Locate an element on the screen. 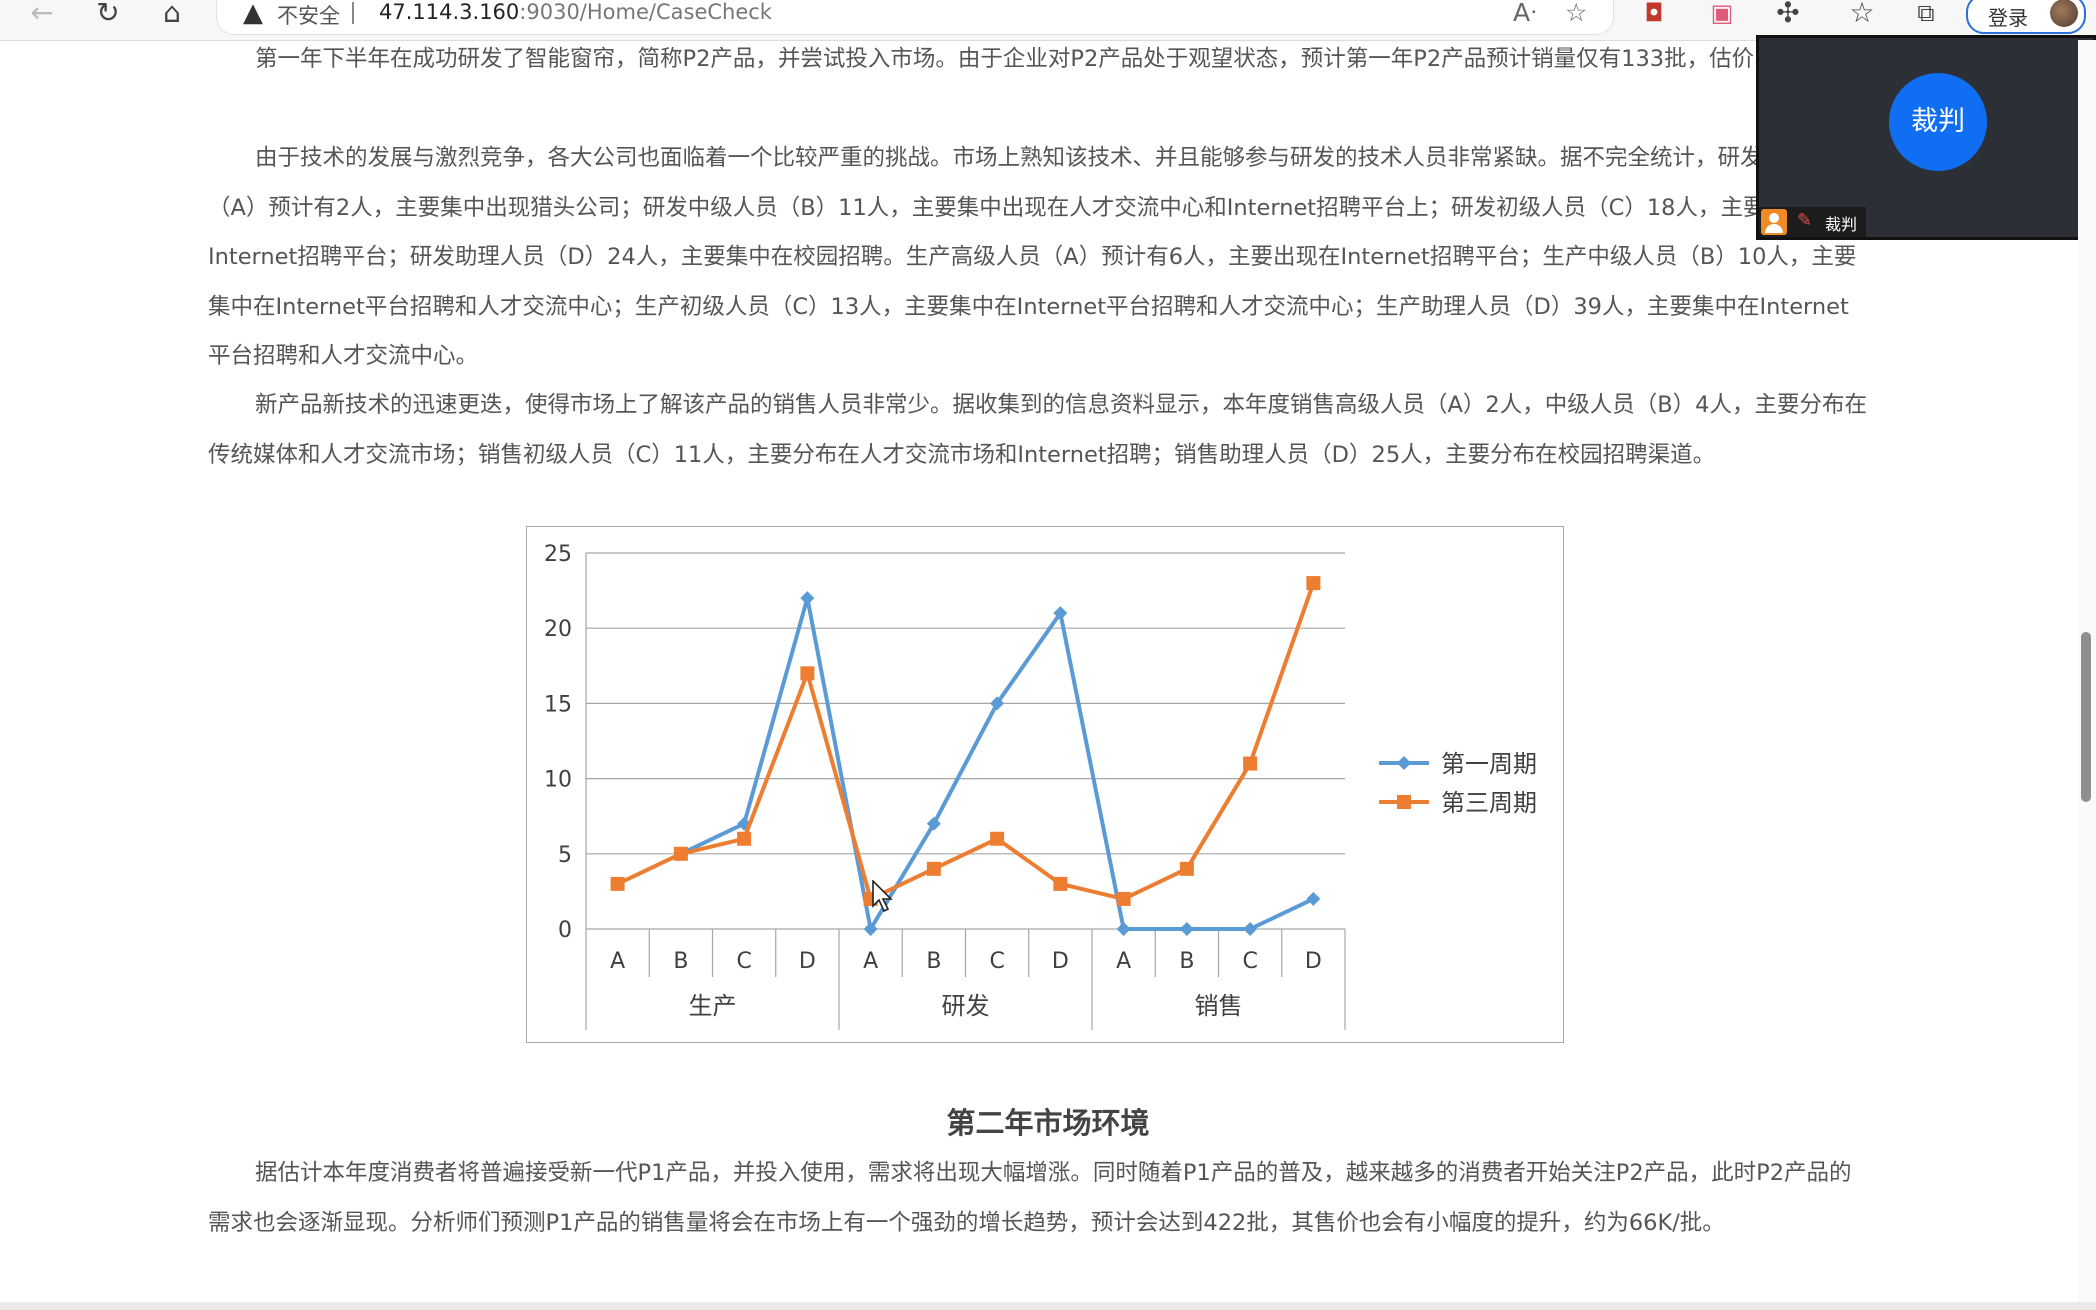 This screenshot has height=1310, width=2096. back-icon: ← is located at coordinates (42, 15).